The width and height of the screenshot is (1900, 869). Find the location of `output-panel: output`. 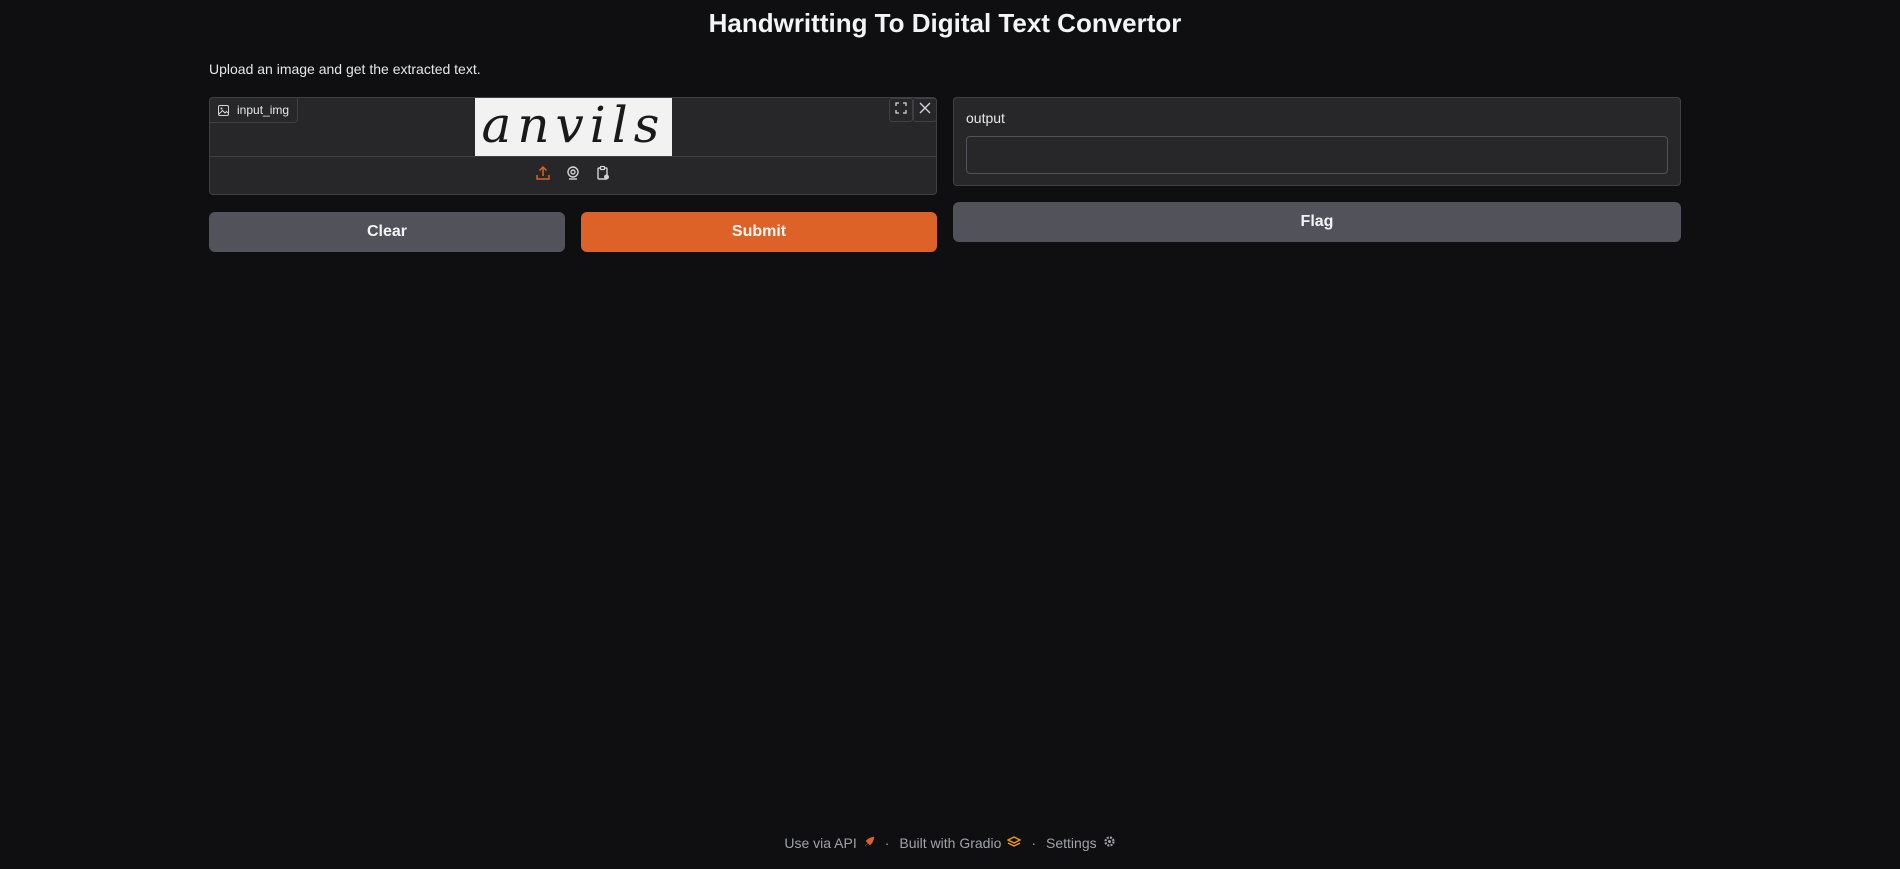

output-panel: output is located at coordinates (1317, 141).